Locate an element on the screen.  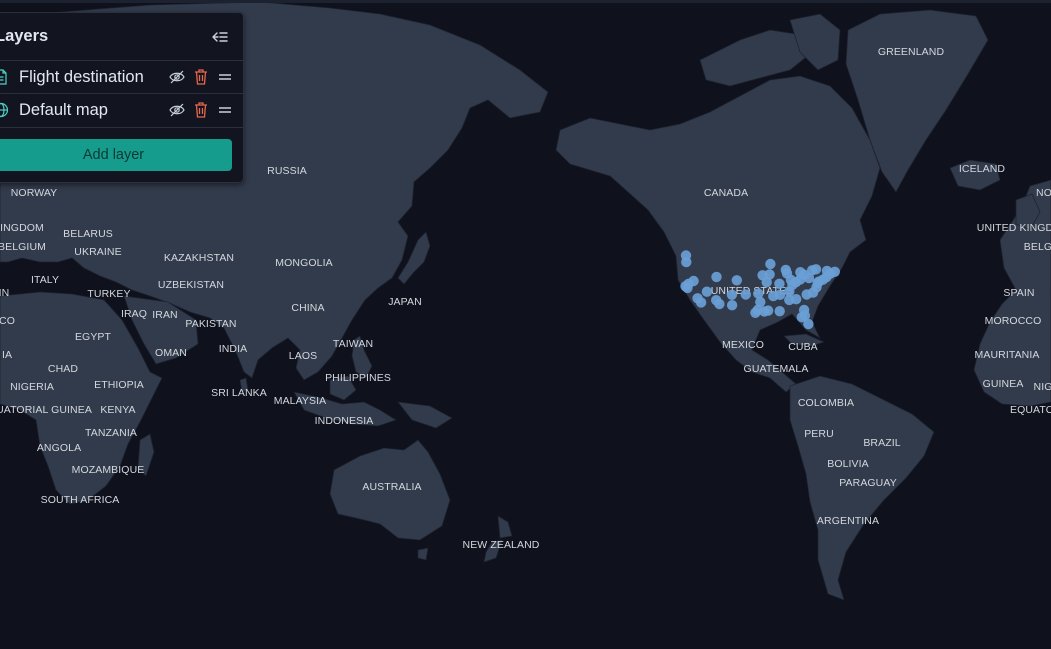
country-label: ICELAND is located at coordinates (982, 169).